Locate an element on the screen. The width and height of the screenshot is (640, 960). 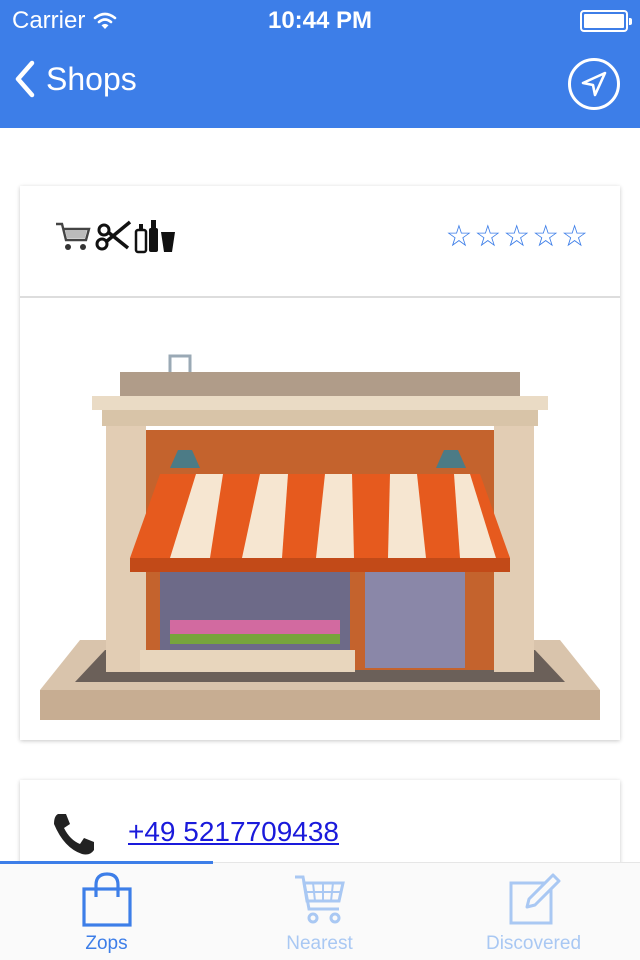
shopping-bag-icon is located at coordinates (106, 899).